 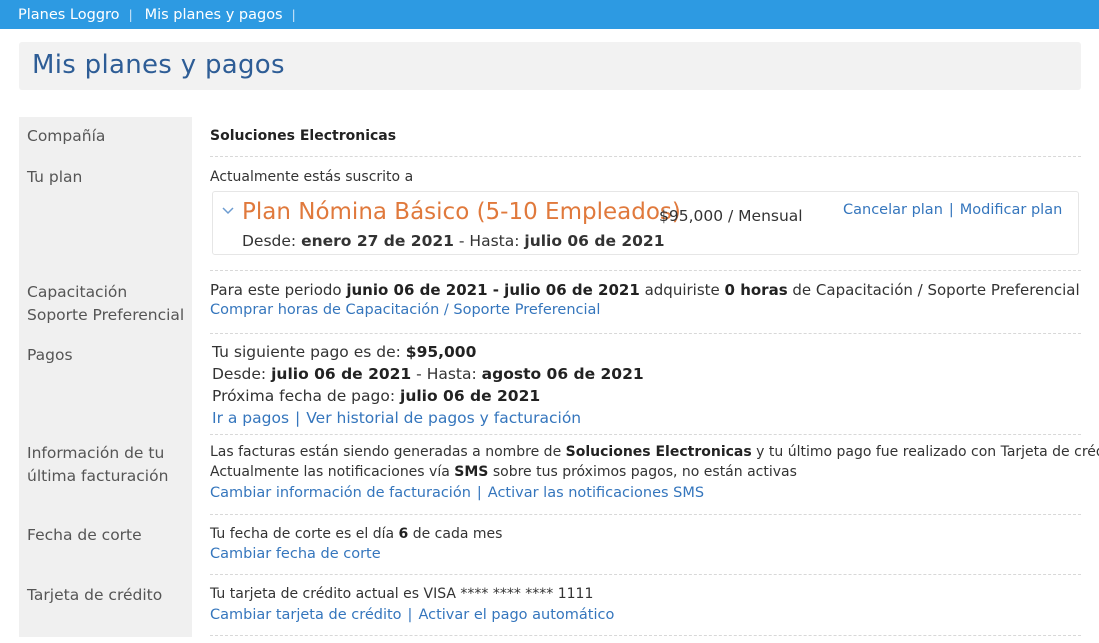 What do you see at coordinates (55, 177) in the screenshot?
I see `label-plan: Tu plan` at bounding box center [55, 177].